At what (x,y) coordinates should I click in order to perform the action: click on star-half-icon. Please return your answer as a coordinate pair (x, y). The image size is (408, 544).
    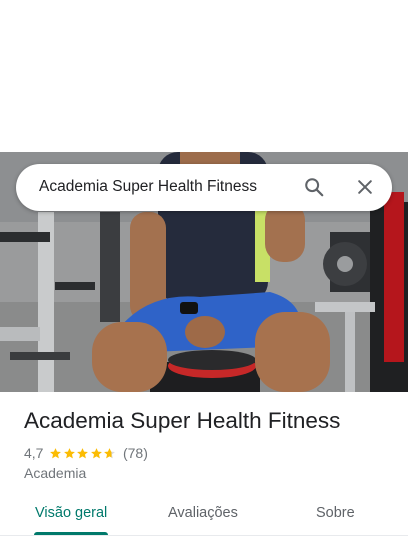
    Looking at the image, I should click on (110, 452).